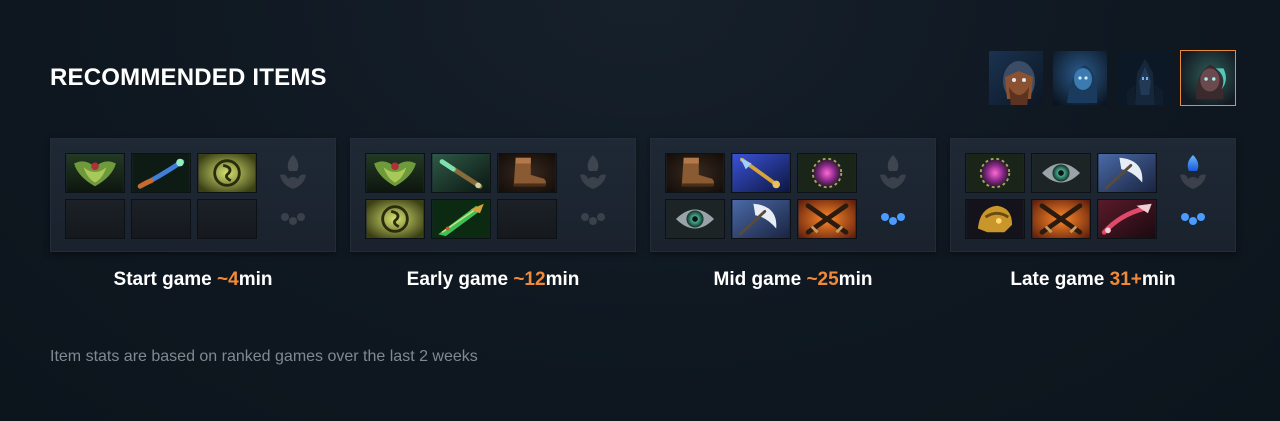  Describe the element at coordinates (228, 279) in the screenshot. I see `phase-time: ~4` at that location.